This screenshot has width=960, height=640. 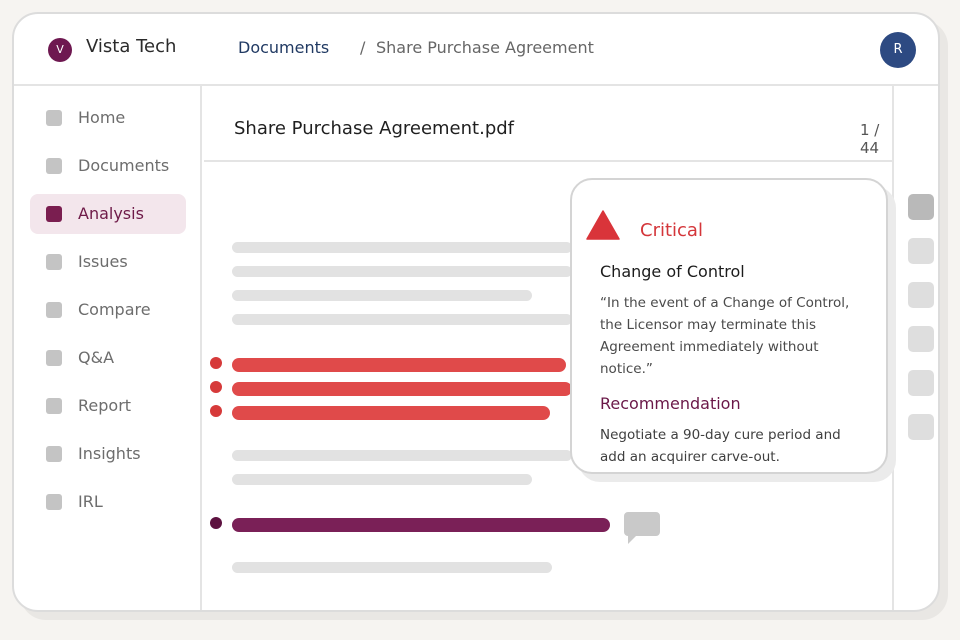 I want to click on document-title: Share Purchase Agreement.pdf, so click(x=374, y=128).